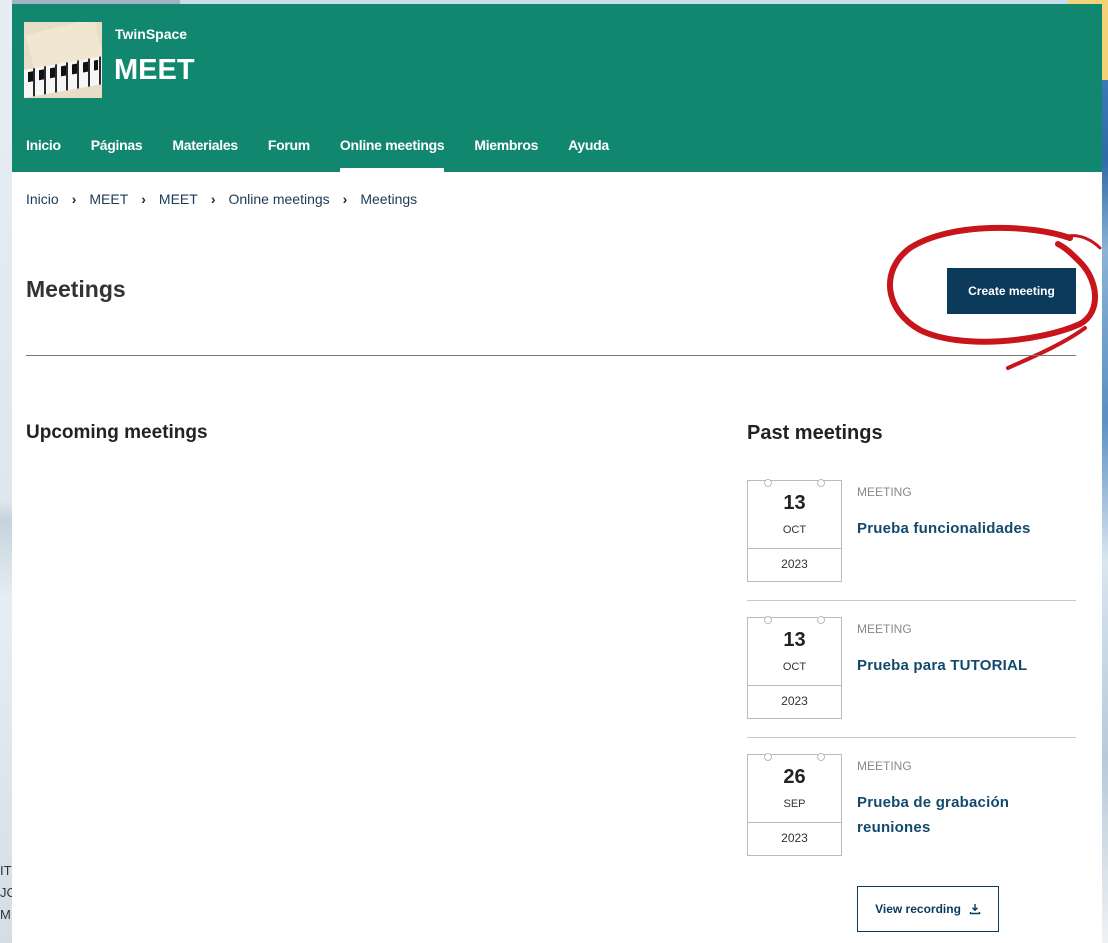  Describe the element at coordinates (151, 34) in the screenshot. I see `brand-name-small: TwinSpace` at that location.